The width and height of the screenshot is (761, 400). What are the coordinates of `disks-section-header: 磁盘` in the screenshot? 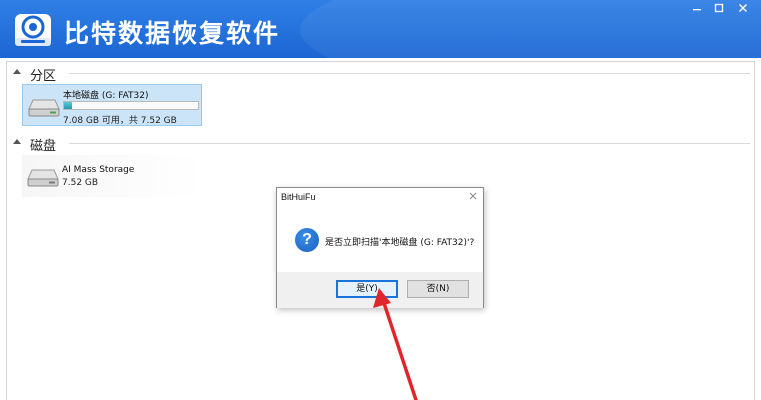 It's located at (380, 144).